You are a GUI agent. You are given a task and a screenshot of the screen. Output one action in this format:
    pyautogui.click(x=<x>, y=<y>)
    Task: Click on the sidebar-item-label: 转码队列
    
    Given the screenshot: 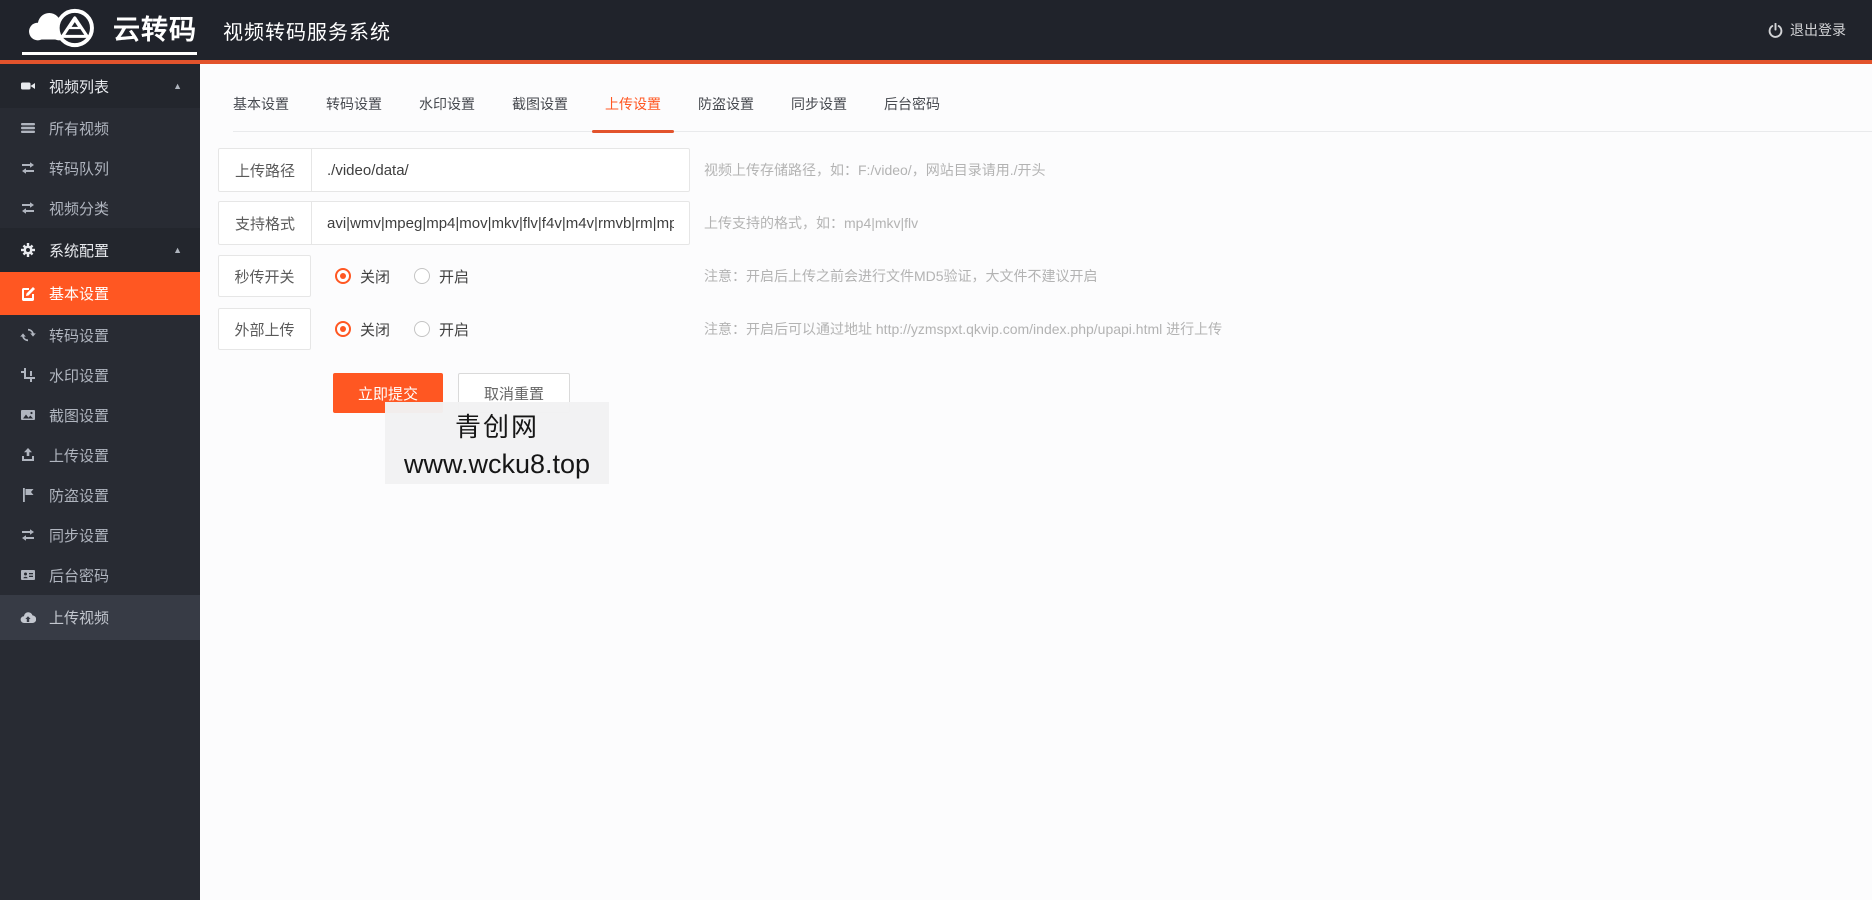 What is the action you would take?
    pyautogui.click(x=79, y=169)
    